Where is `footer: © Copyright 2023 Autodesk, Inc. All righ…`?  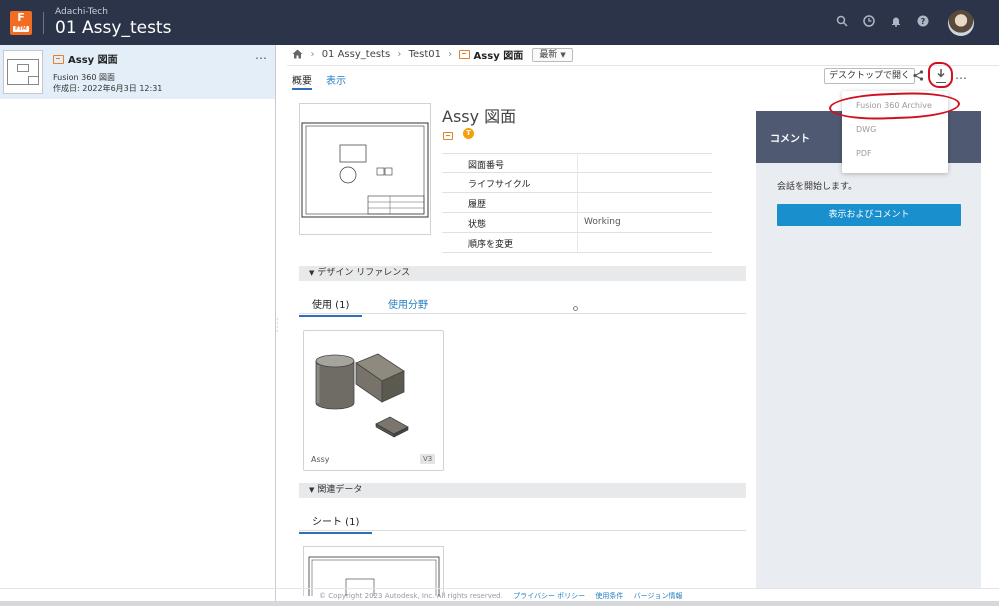 footer: © Copyright 2023 Autodesk, Inc. All righ… is located at coordinates (501, 596).